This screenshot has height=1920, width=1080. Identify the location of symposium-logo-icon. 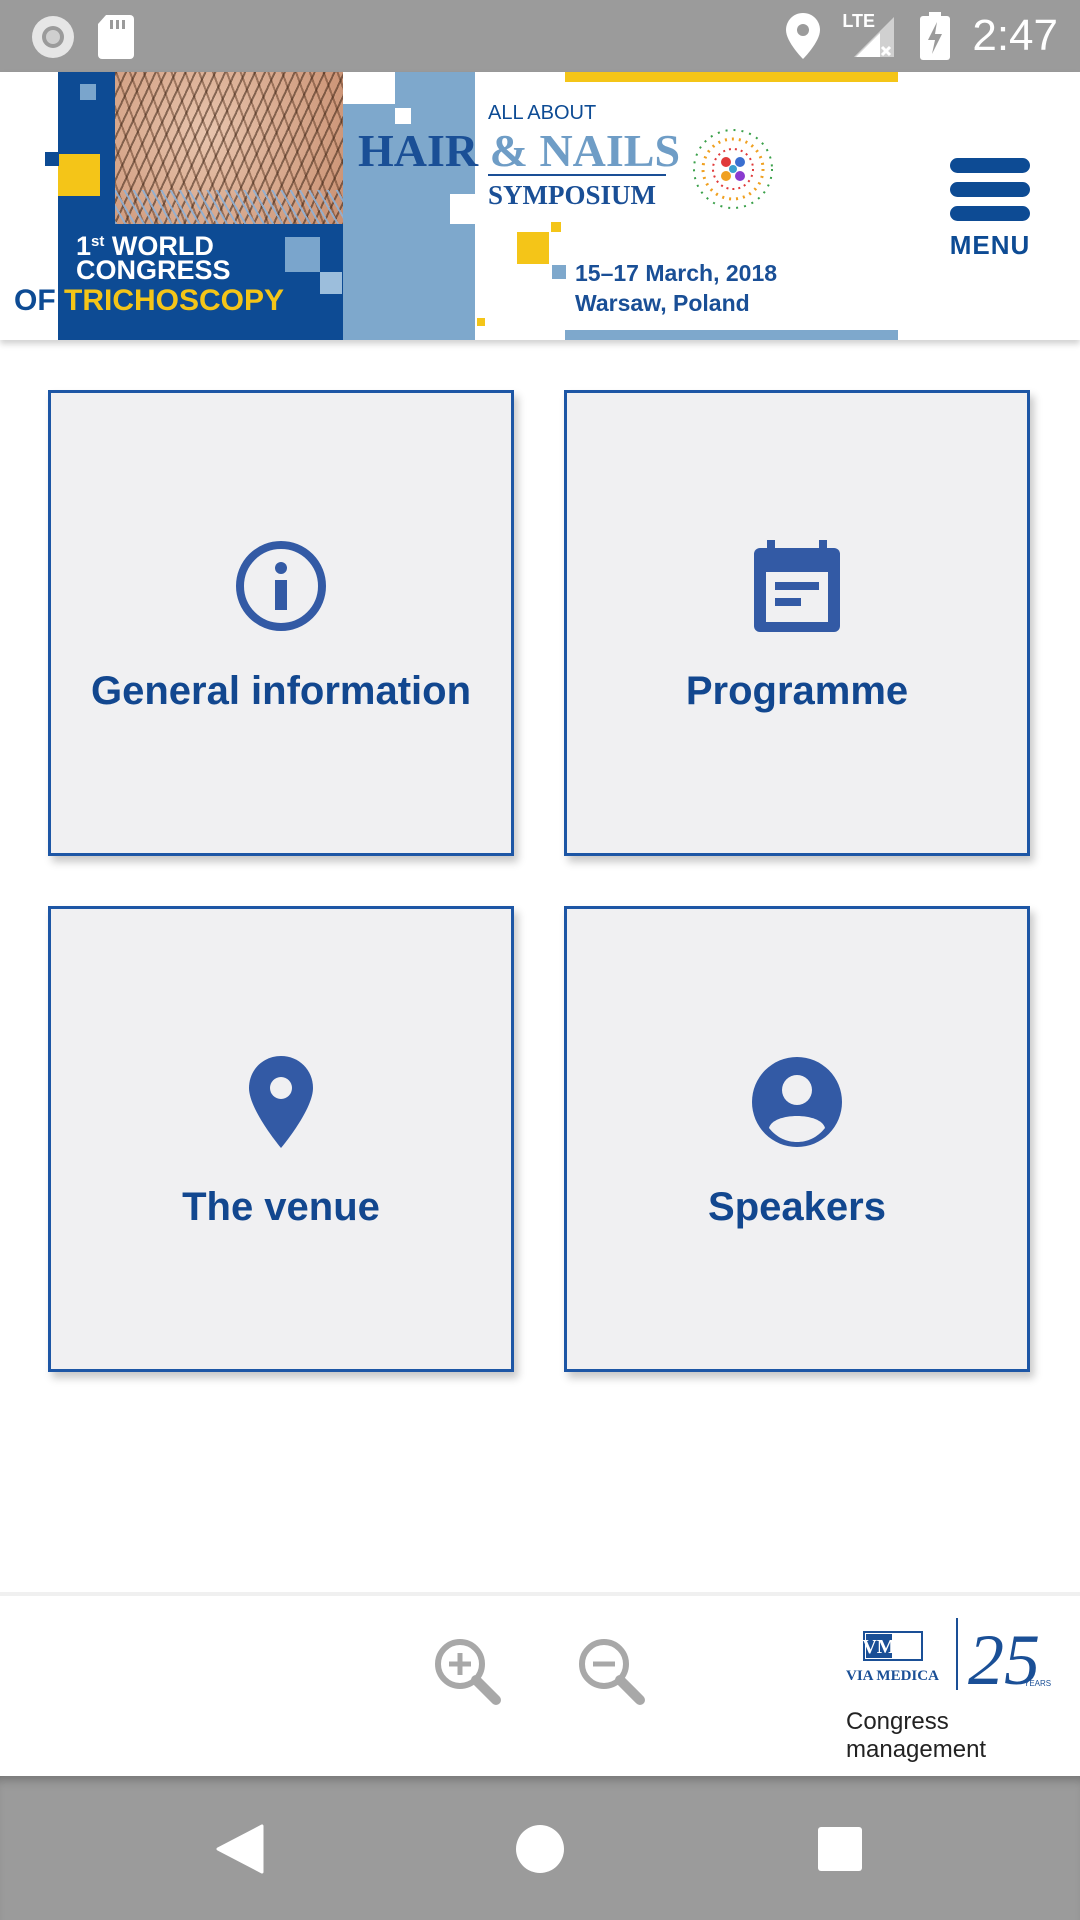
(733, 169).